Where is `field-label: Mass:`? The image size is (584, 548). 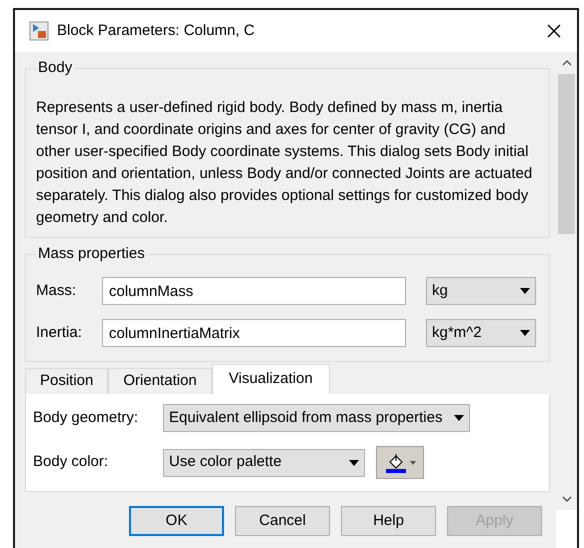 field-label: Mass: is located at coordinates (57, 290).